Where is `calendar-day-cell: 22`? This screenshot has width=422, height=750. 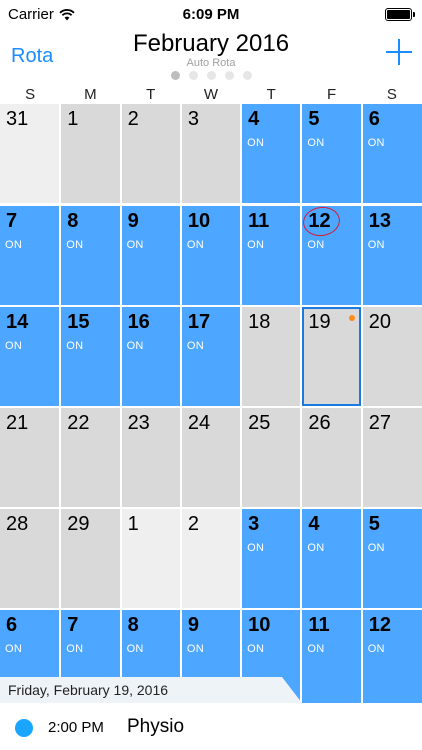 calendar-day-cell: 22 is located at coordinates (90, 457).